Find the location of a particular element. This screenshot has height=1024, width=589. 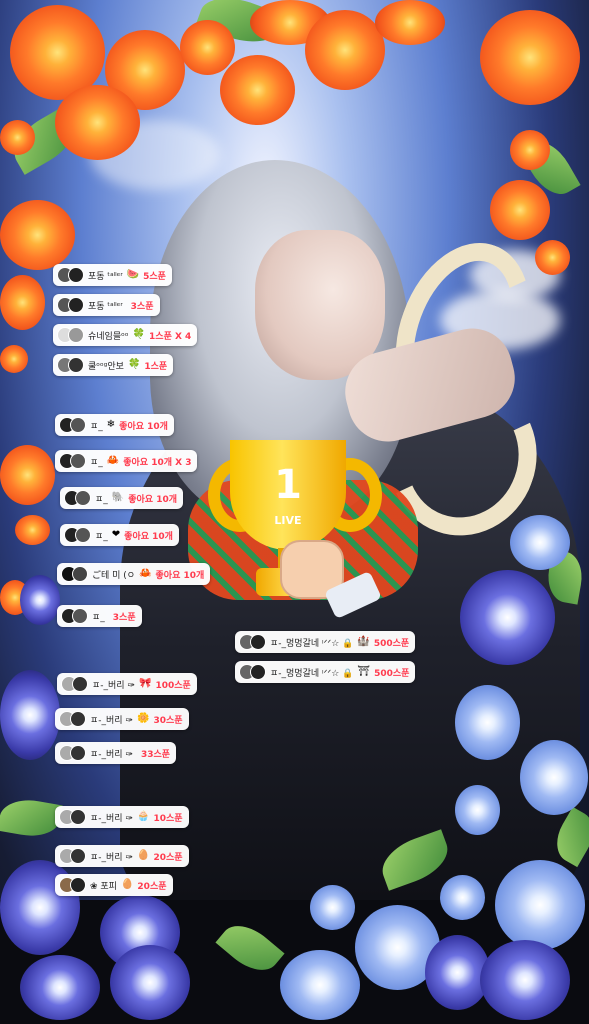

gift-value: 1스푼 is located at coordinates (156, 366).